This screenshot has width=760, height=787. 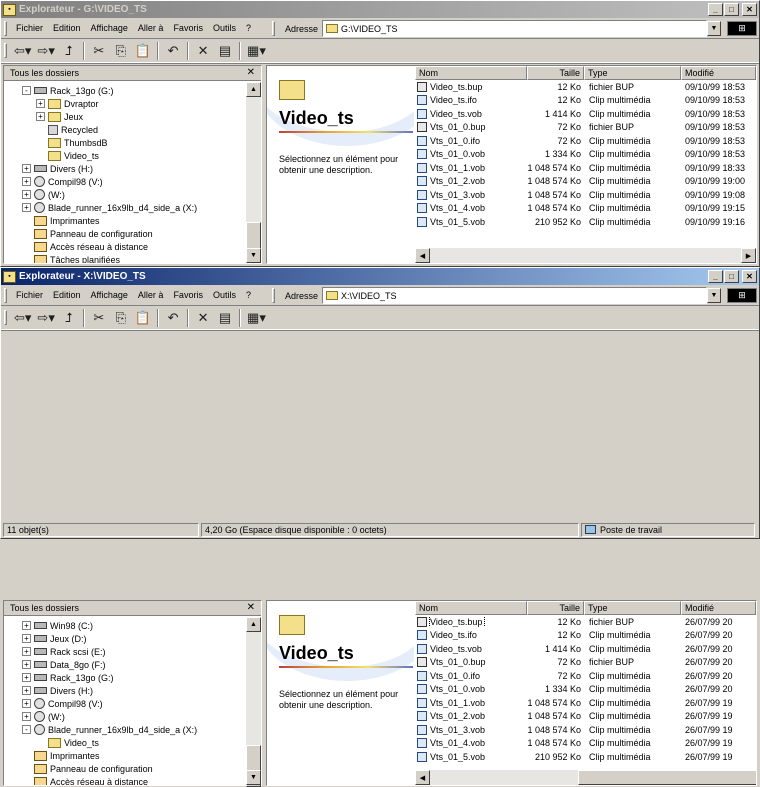 I want to click on scroll-right-button: ▶, so click(x=748, y=255).